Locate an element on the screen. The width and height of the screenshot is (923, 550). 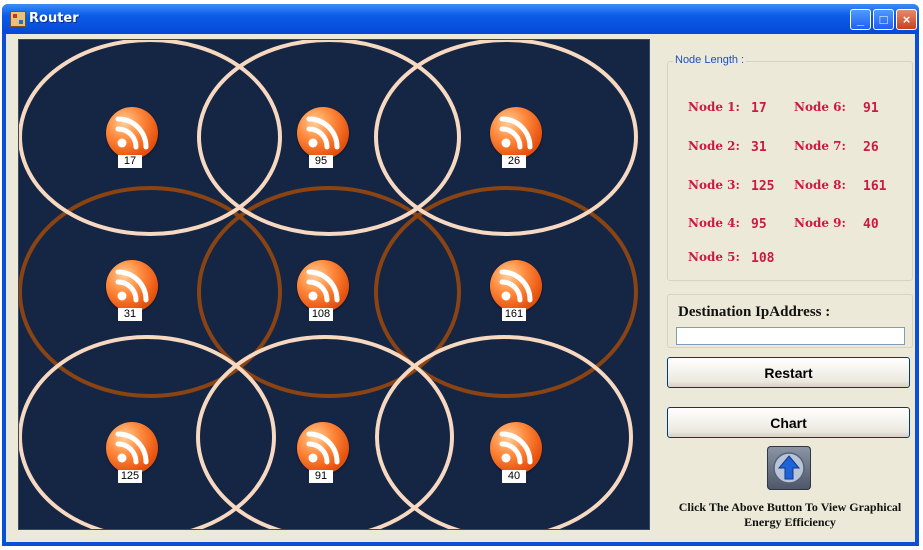
node-length-value: 108 is located at coordinates (763, 258).